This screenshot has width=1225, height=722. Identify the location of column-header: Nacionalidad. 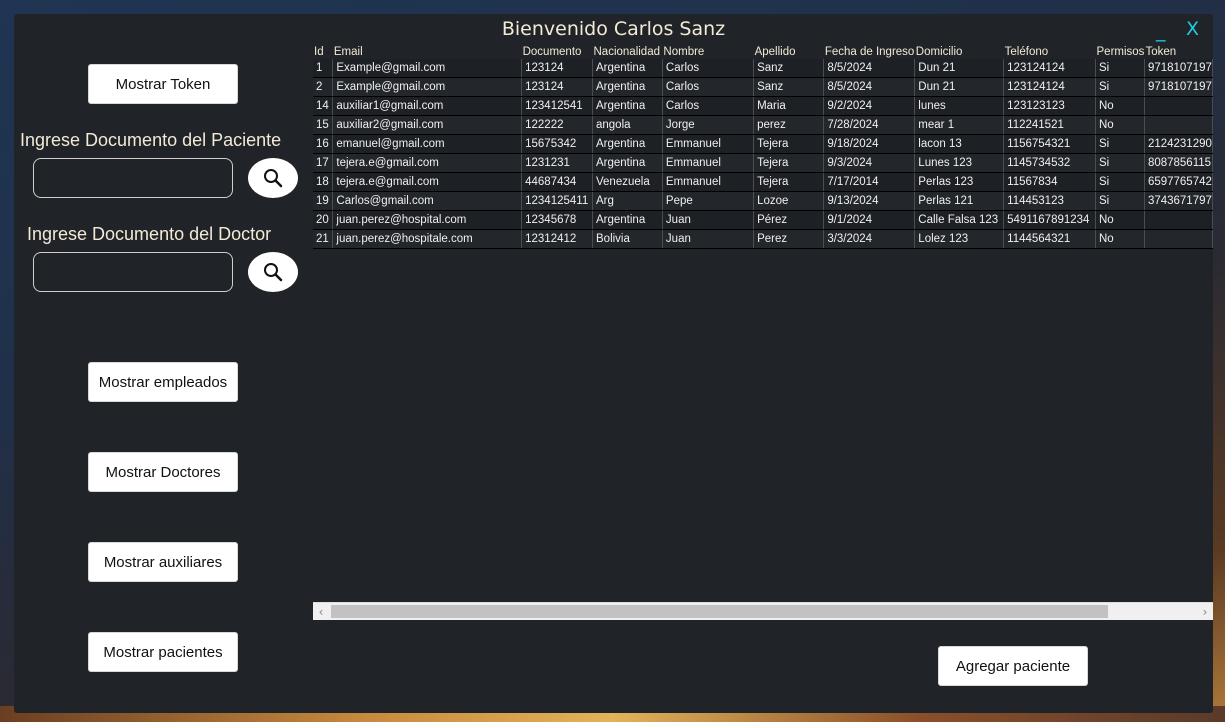
(628, 51).